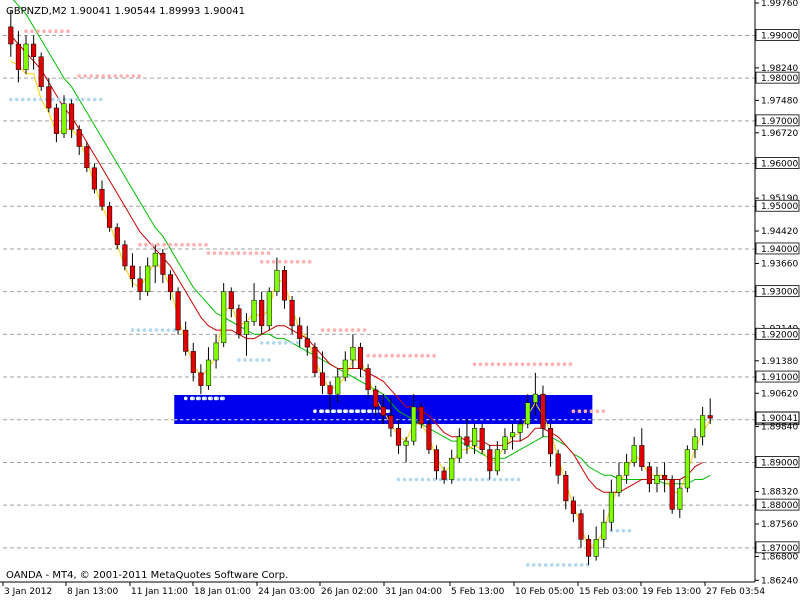 The height and width of the screenshot is (604, 800). Describe the element at coordinates (286, 592) in the screenshot. I see `time-tick-label: 24 Jan 03:00` at that location.